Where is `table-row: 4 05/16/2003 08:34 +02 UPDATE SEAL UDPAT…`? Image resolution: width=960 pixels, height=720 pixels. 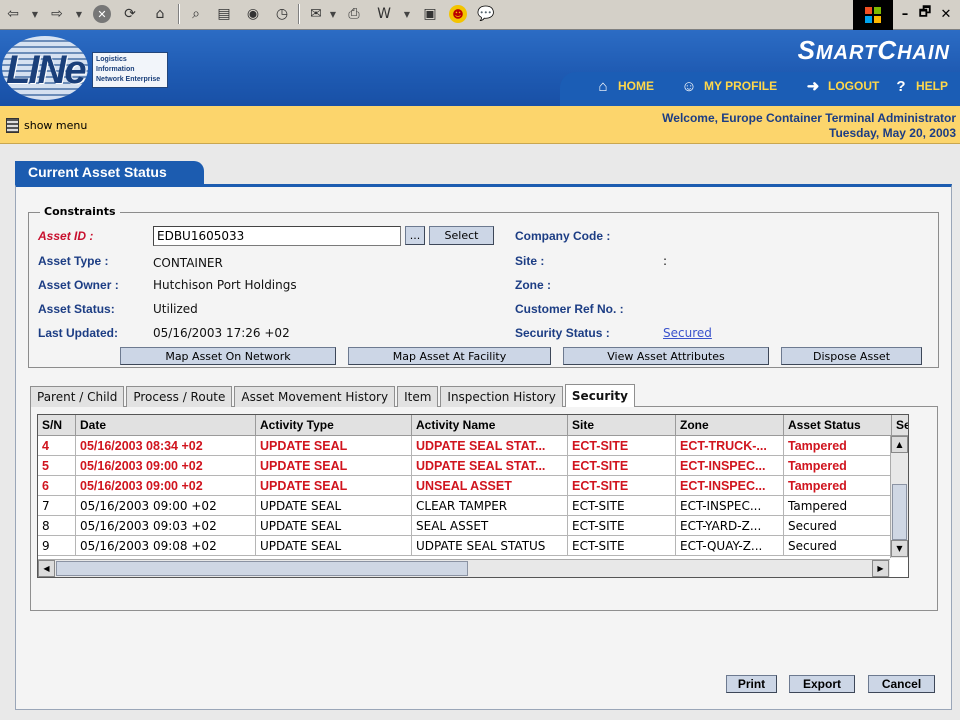 table-row: 4 05/16/2003 08:34 +02 UPDATE SEAL UDPAT… is located at coordinates (465, 446).